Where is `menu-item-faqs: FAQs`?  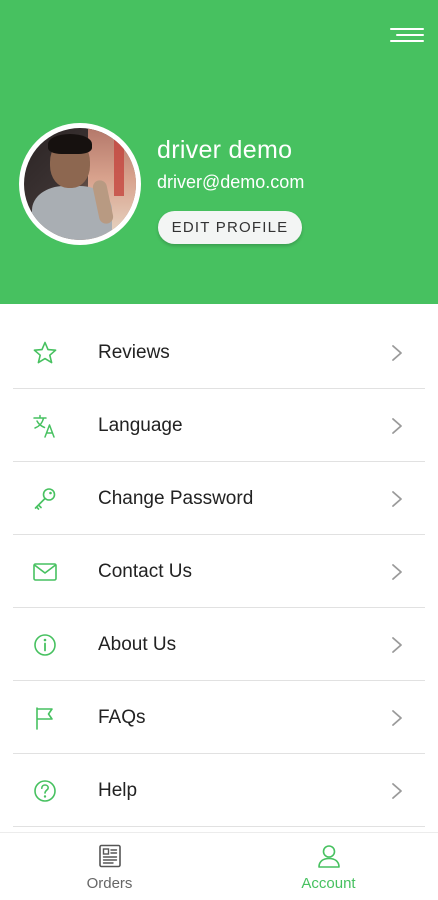
menu-item-faqs: FAQs is located at coordinates (219, 717).